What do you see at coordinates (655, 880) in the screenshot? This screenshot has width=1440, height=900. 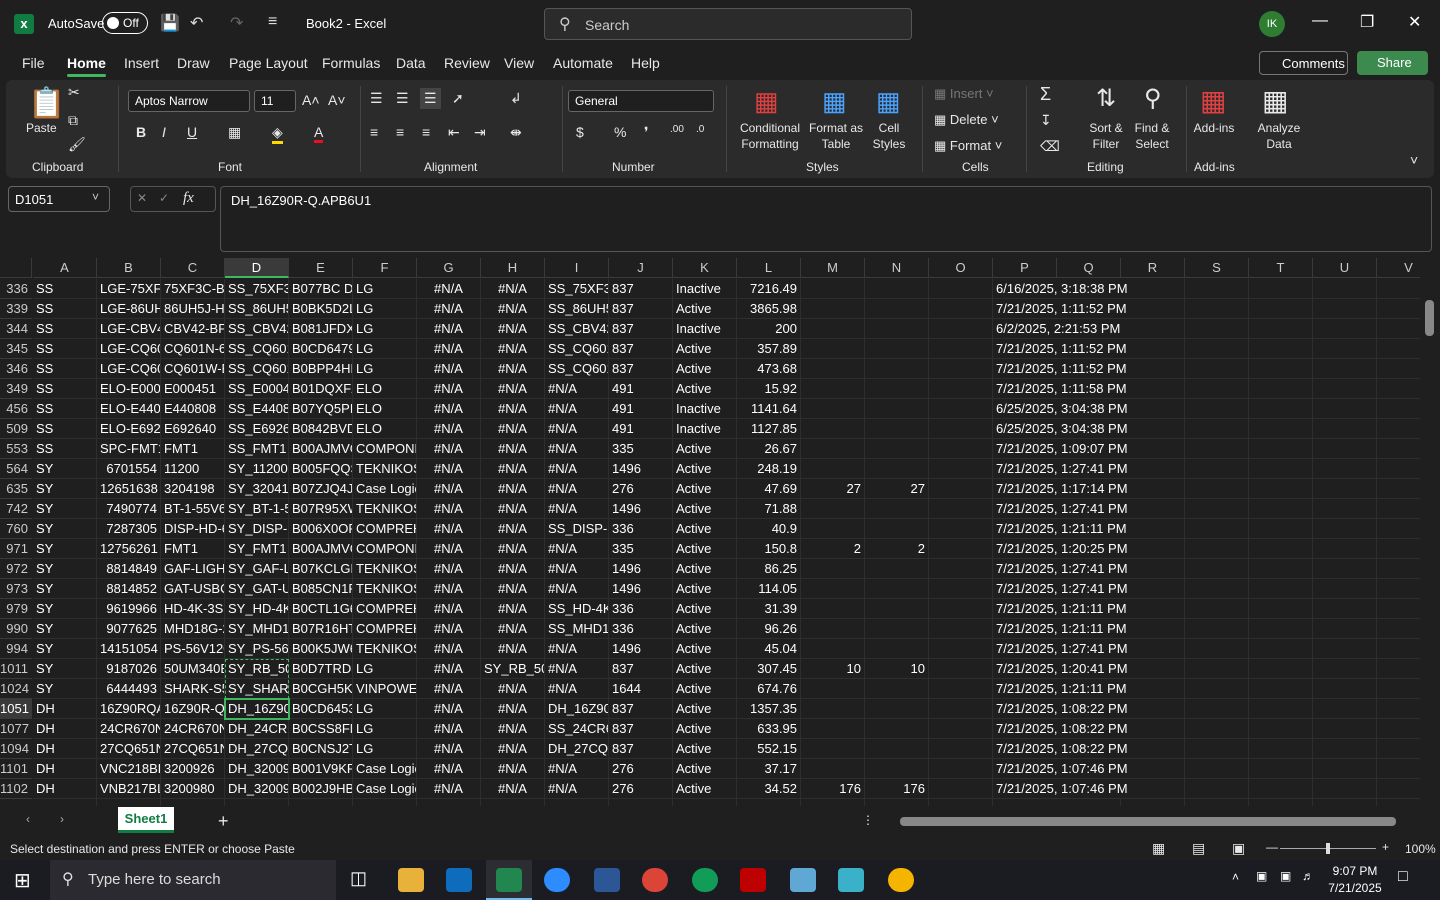 I see `chrome-icon` at bounding box center [655, 880].